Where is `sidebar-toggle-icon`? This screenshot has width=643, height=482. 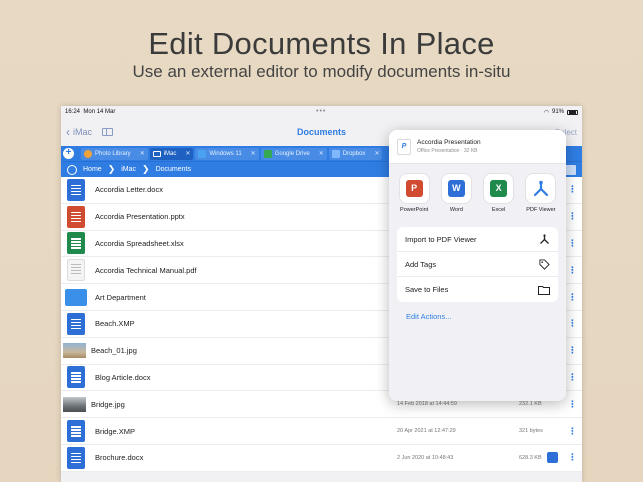
sidebar-toggle-icon is located at coordinates (108, 132).